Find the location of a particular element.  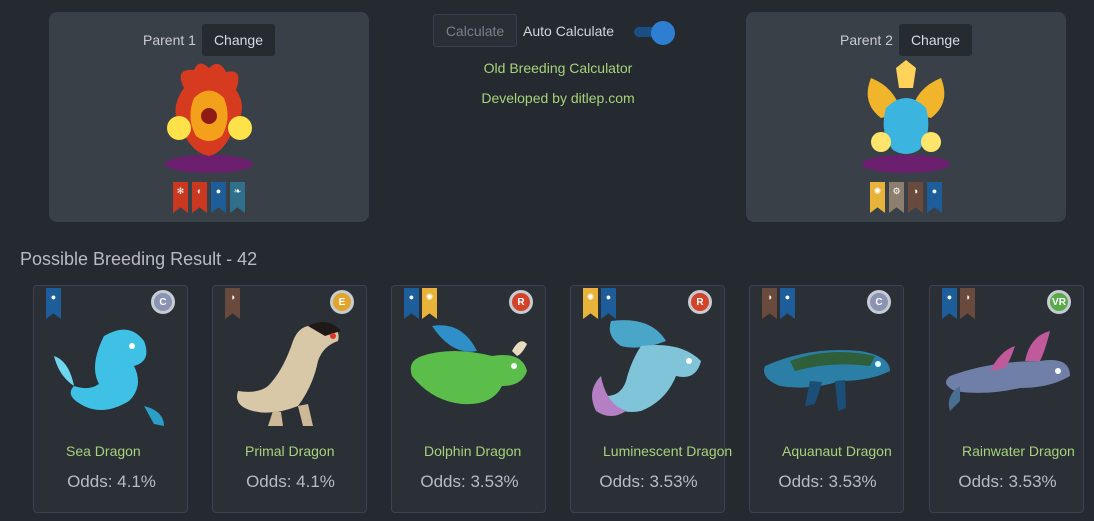

metal-element-icon: ⚙ is located at coordinates (896, 197).